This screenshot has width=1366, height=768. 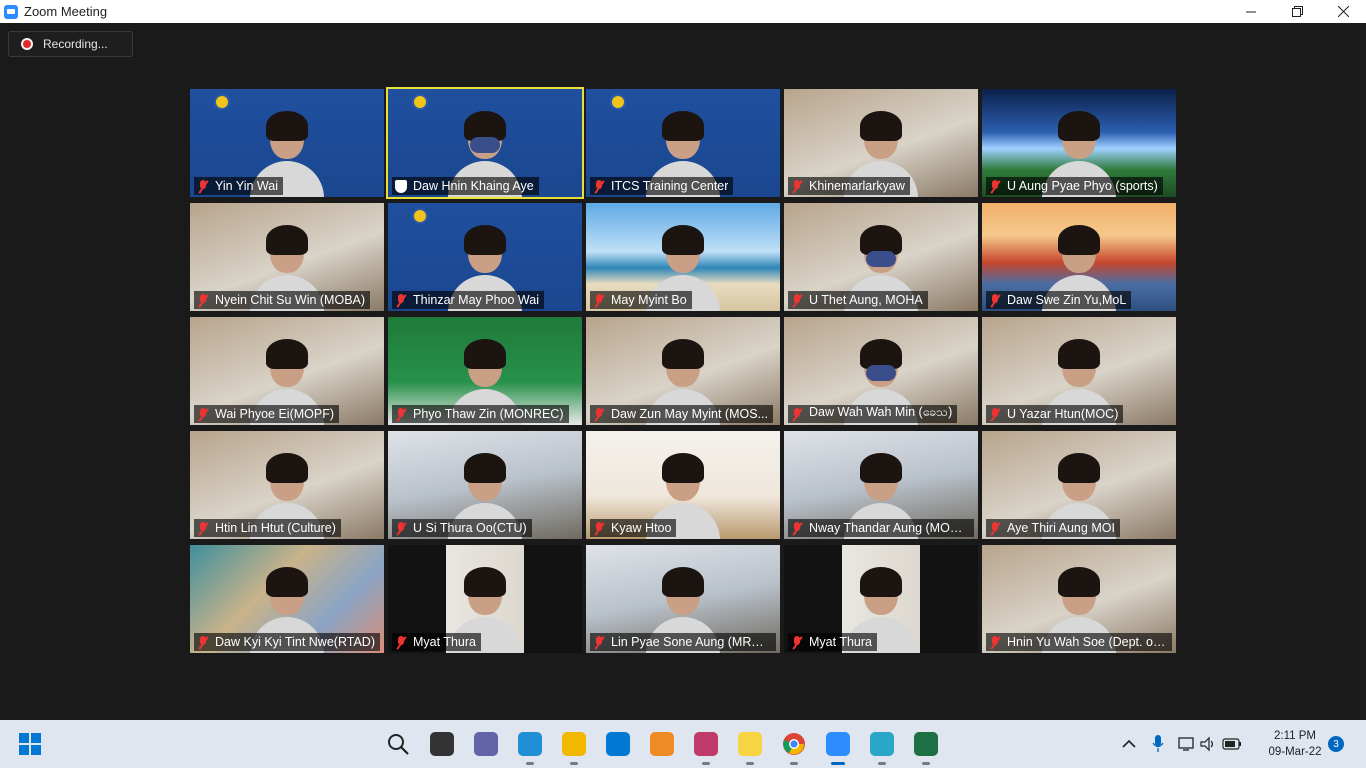 I want to click on taskbar: 2:11 PM 09-Mar-22 3, so click(x=683, y=744).